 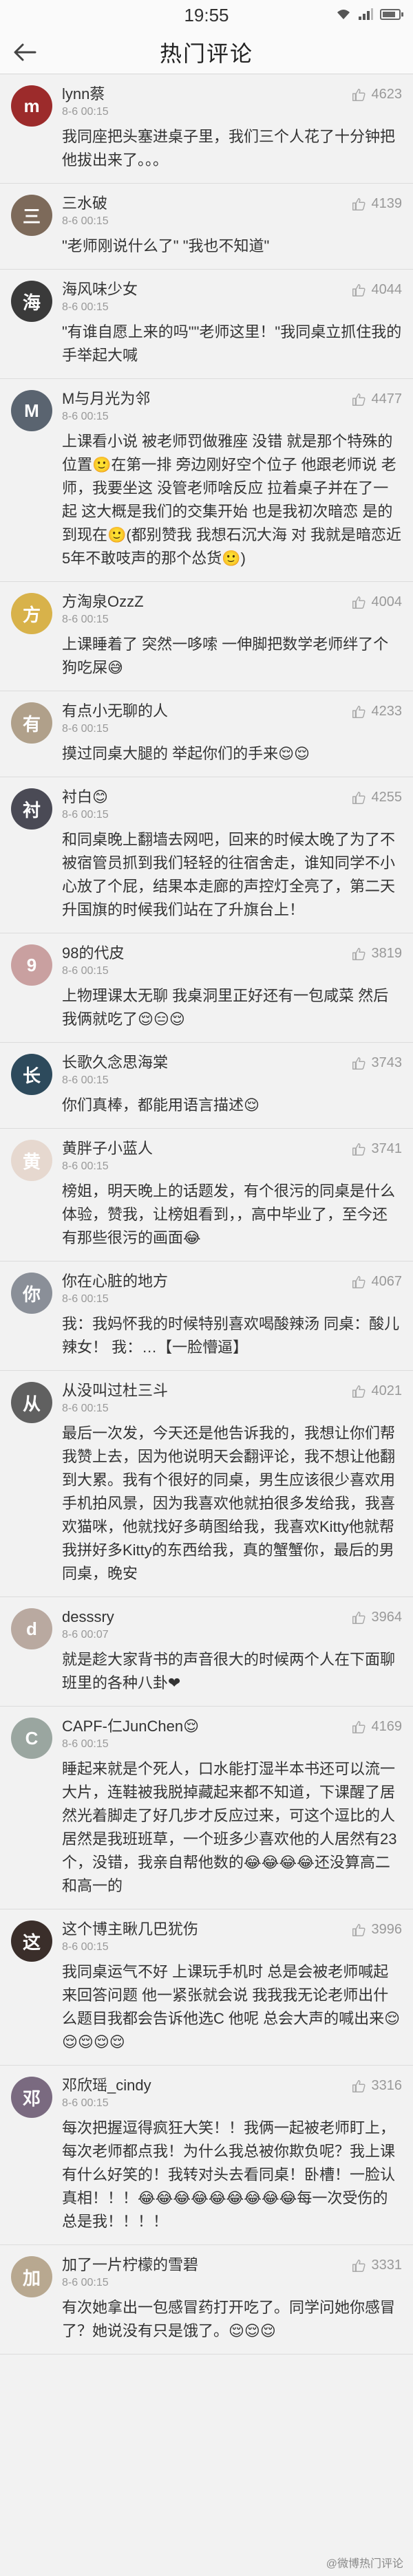 What do you see at coordinates (32, 301) in the screenshot?
I see `avatar: 海` at bounding box center [32, 301].